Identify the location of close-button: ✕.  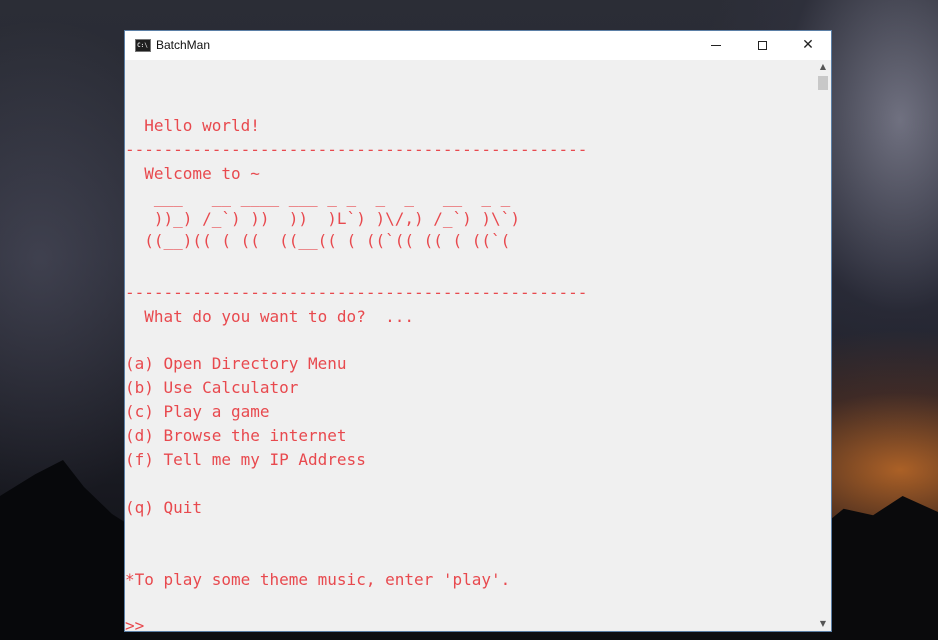
(808, 45).